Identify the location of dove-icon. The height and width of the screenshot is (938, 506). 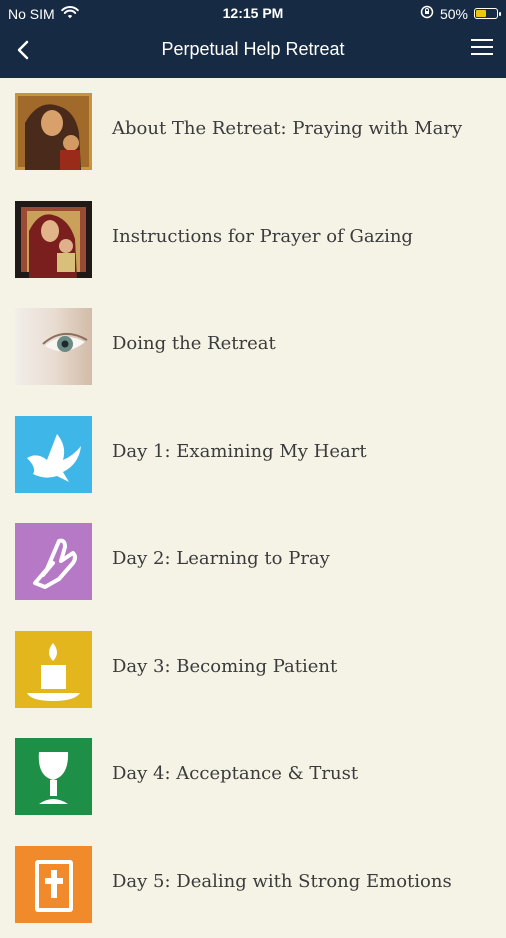
(53, 454).